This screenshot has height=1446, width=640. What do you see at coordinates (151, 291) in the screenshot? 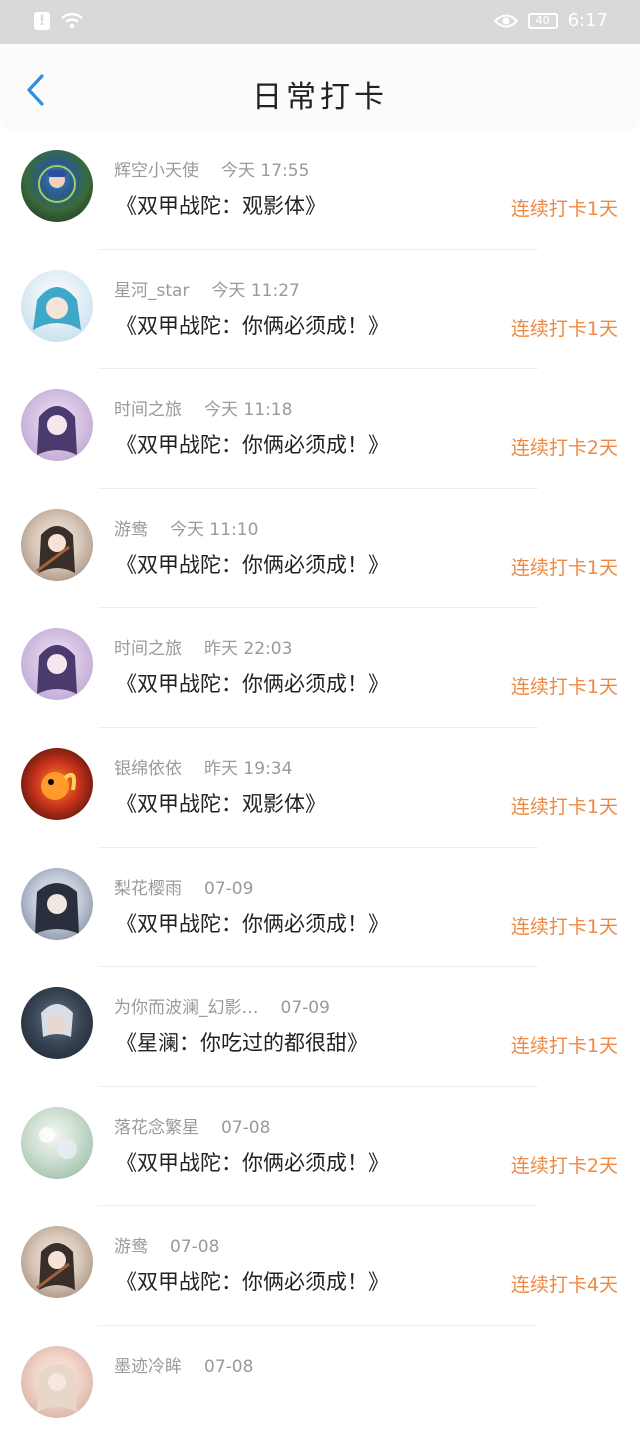
I see `user-name: 星河_star` at bounding box center [151, 291].